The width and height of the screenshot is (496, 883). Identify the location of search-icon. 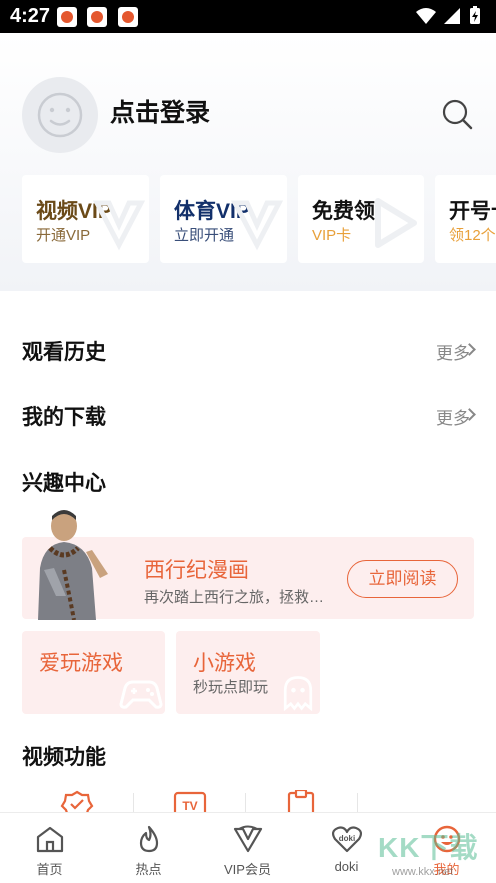
(457, 114).